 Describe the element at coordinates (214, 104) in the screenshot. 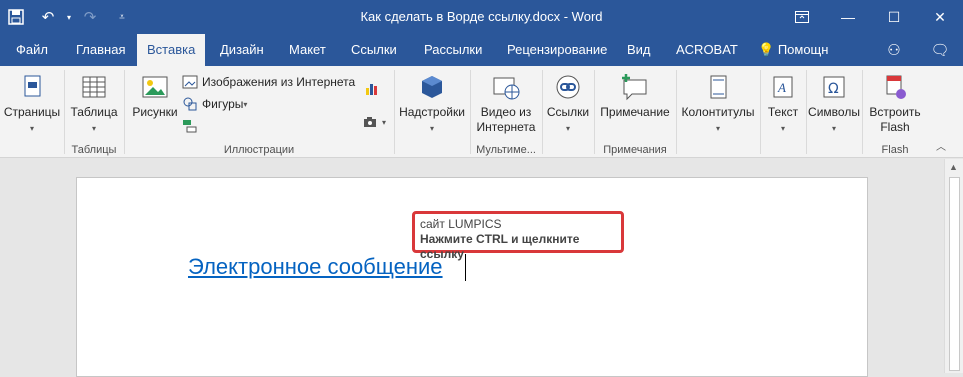

I see `shapes-button: Фигуры ▾` at that location.